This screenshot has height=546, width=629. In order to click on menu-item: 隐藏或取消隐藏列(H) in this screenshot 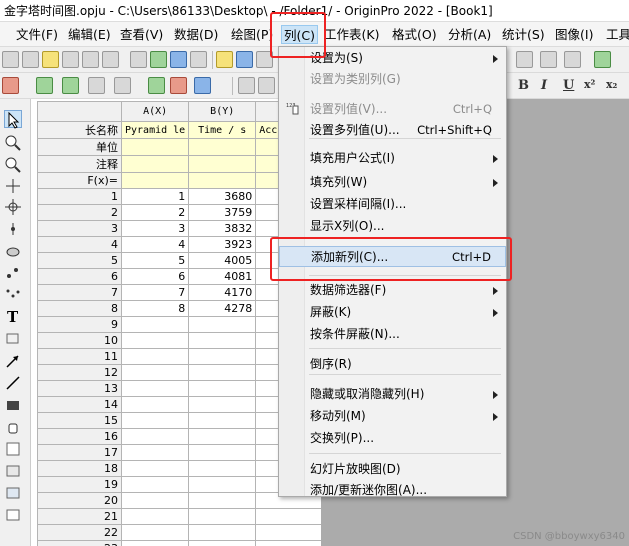, I will do `click(392, 394)`.